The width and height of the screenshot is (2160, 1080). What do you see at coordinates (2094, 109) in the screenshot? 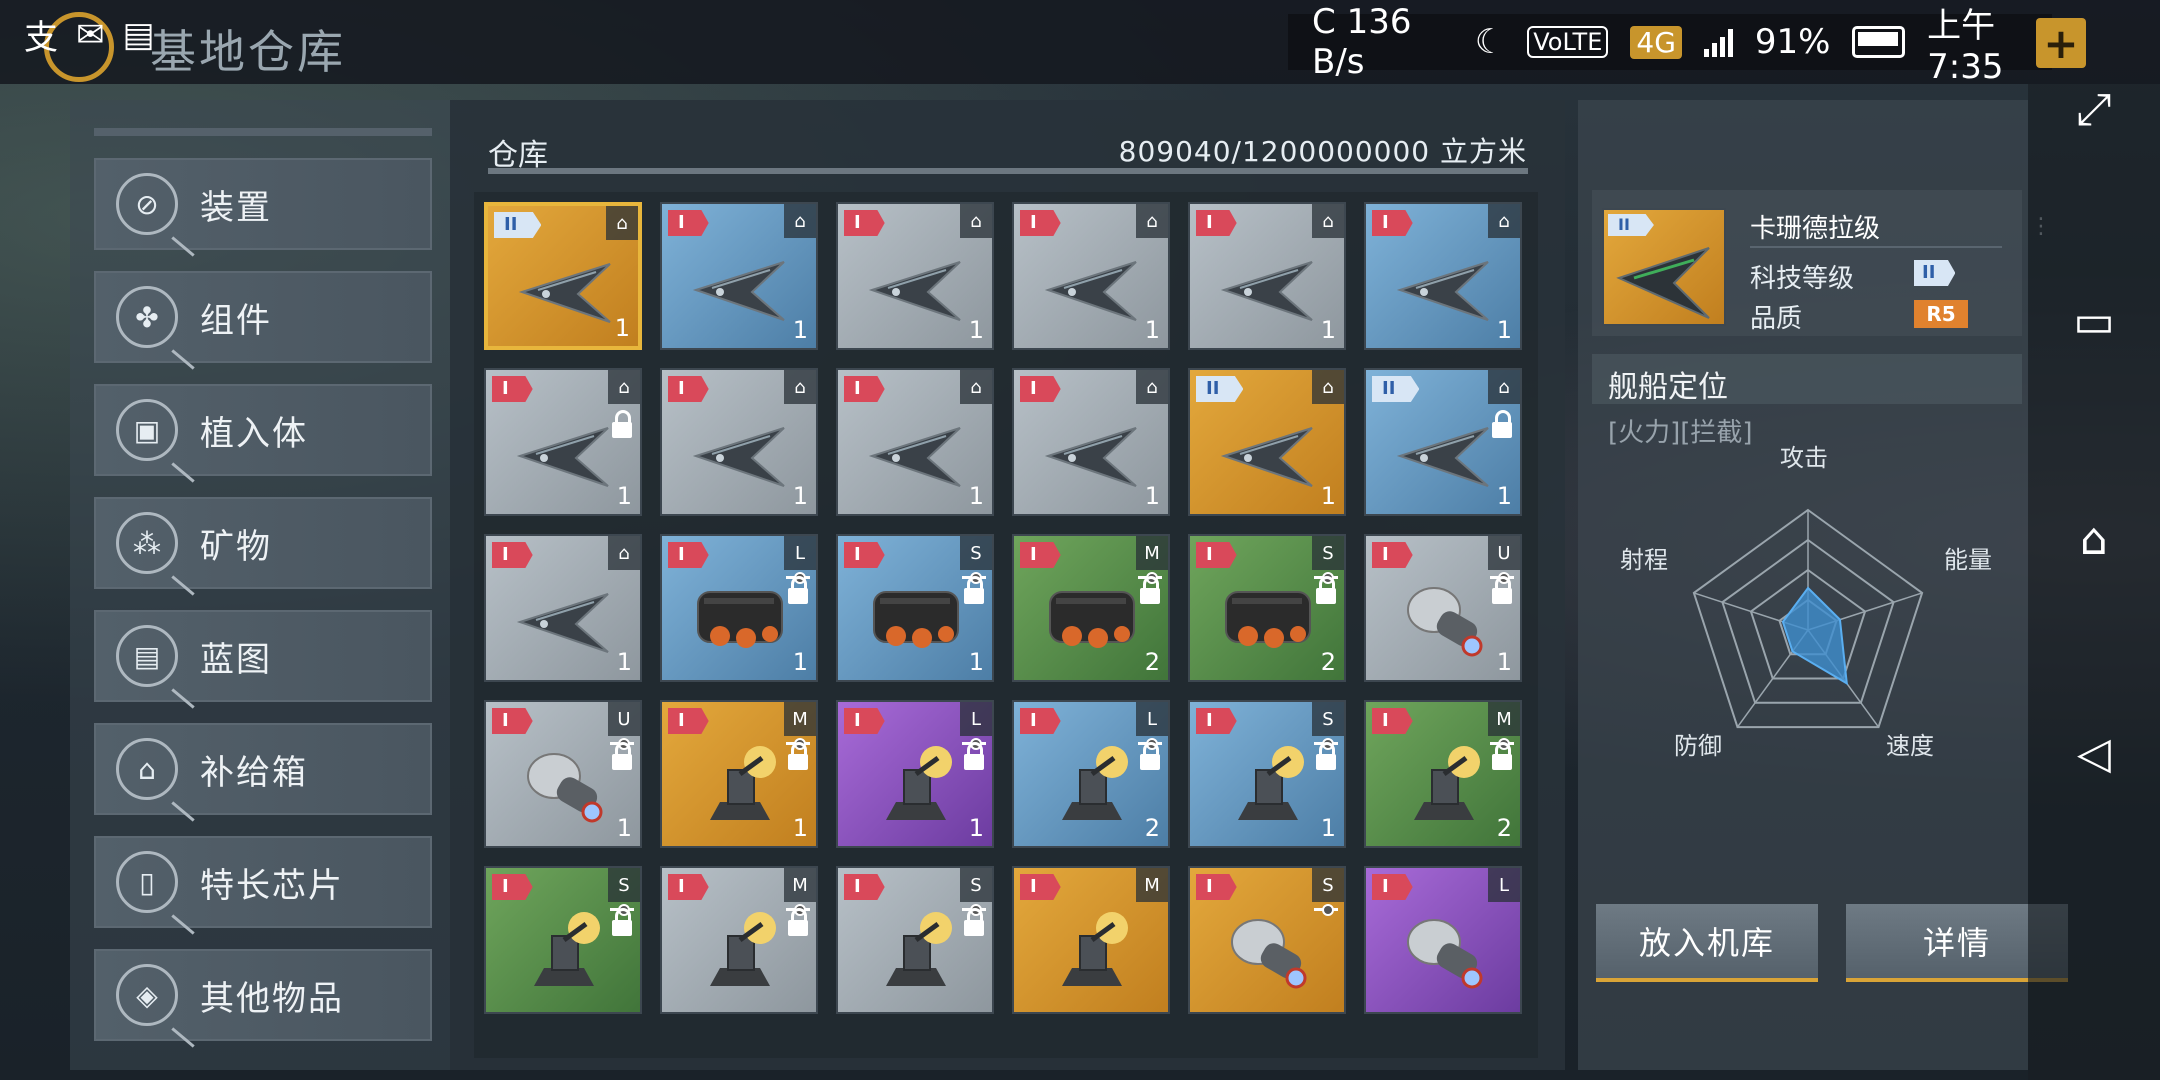
I see `fullscreen-icon: ⤢` at bounding box center [2094, 109].